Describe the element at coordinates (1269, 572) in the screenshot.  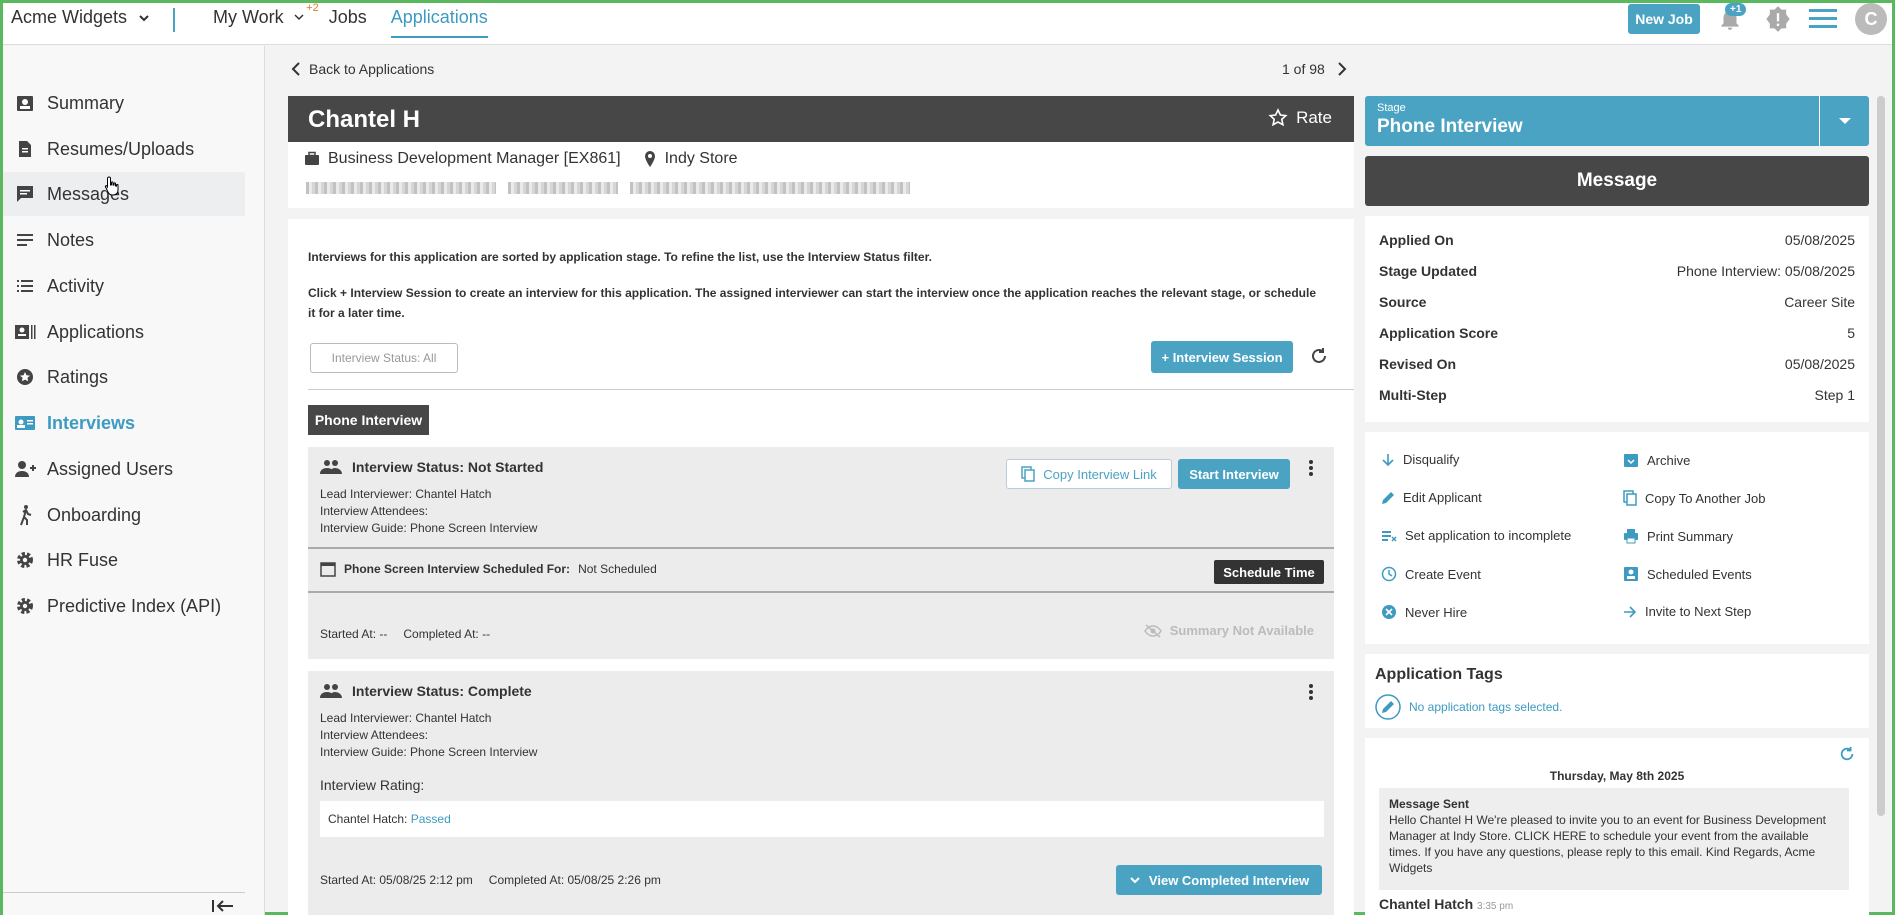
I see `schedule-time-button: Schedule Time` at that location.